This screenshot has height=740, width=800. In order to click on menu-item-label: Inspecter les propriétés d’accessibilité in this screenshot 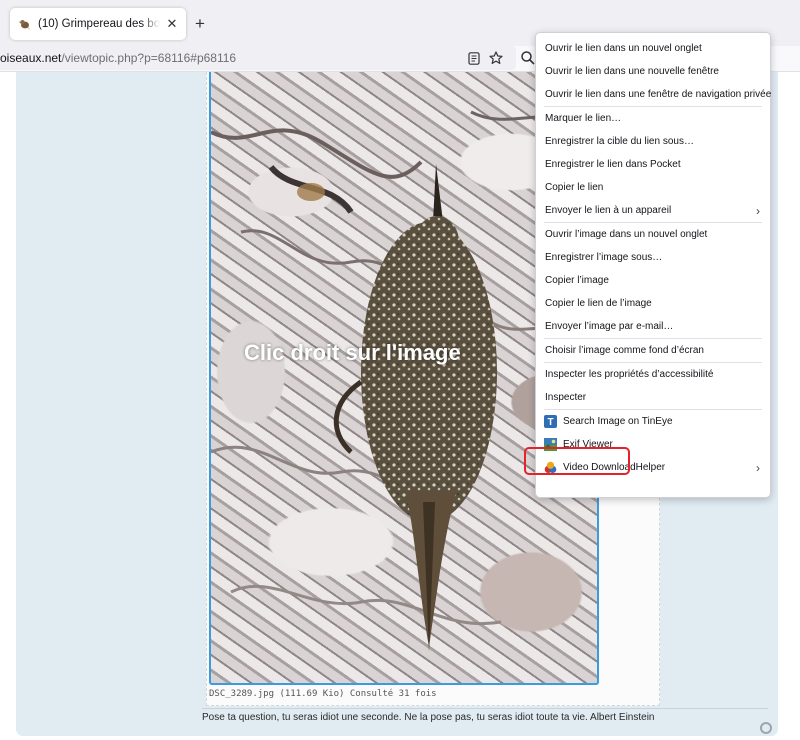, I will do `click(629, 374)`.